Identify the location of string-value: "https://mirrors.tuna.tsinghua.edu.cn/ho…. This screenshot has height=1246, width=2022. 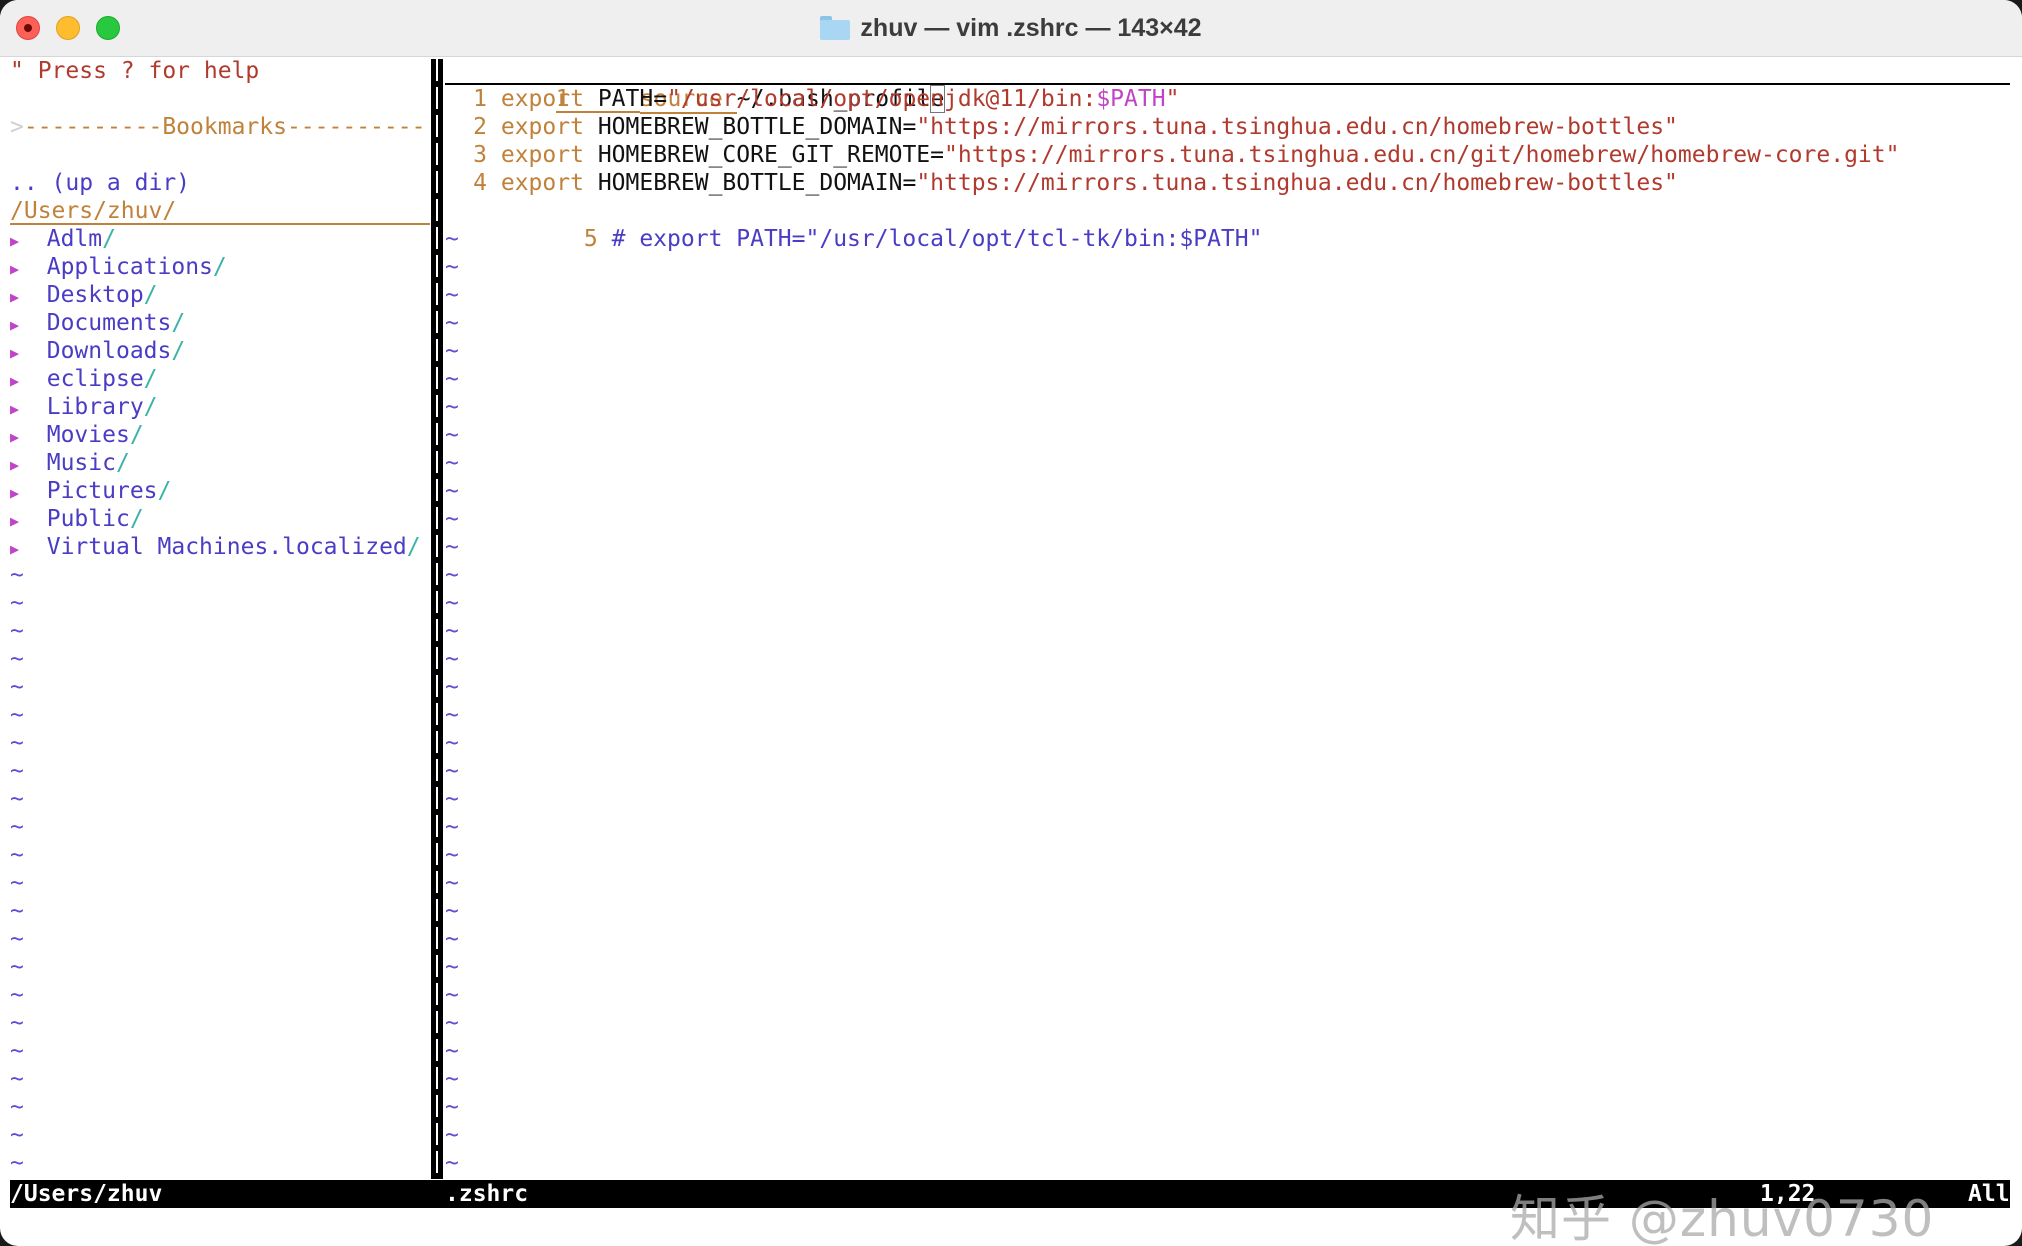
(1297, 183).